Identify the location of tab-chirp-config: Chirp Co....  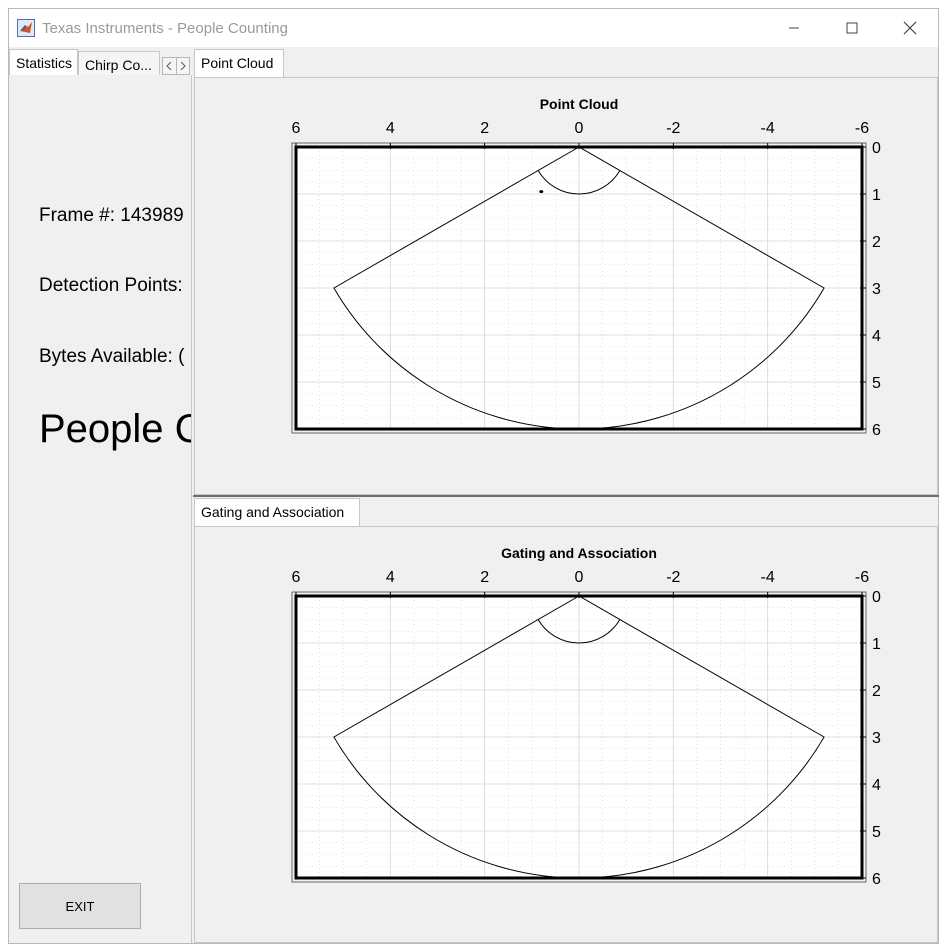
(119, 64).